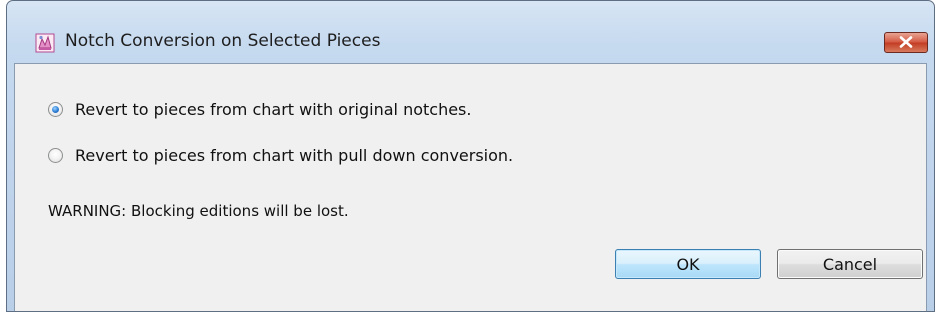 This screenshot has height=315, width=941. What do you see at coordinates (55, 155) in the screenshot?
I see `radio-pull-down-conversion` at bounding box center [55, 155].